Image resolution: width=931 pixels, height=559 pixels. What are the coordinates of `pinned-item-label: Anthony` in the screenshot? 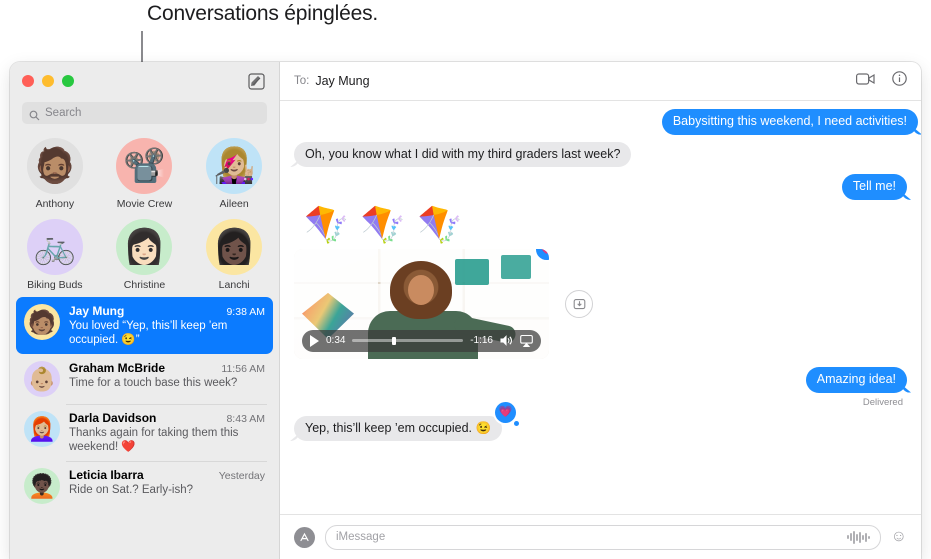 It's located at (55, 204).